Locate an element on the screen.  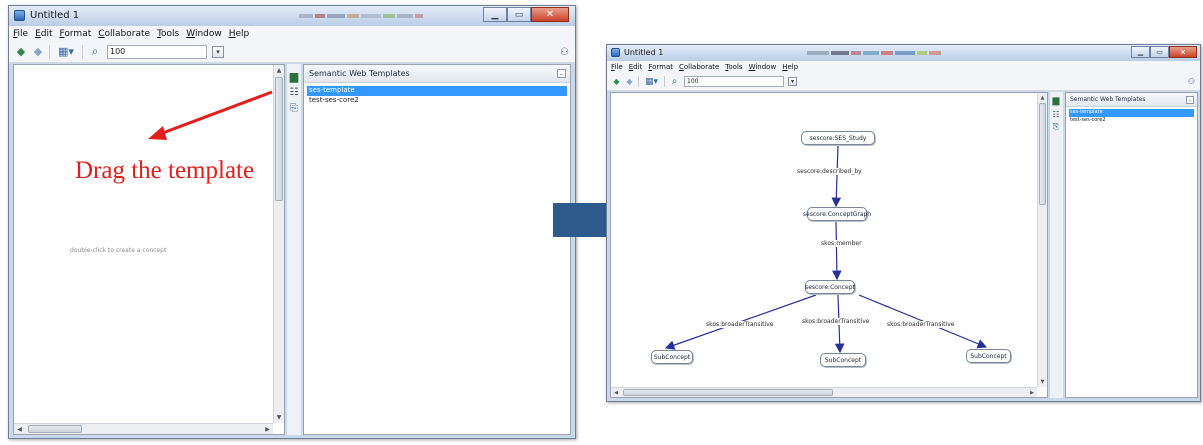
link-label-broader-3: skos:broaderTransitive is located at coordinates (921, 324).